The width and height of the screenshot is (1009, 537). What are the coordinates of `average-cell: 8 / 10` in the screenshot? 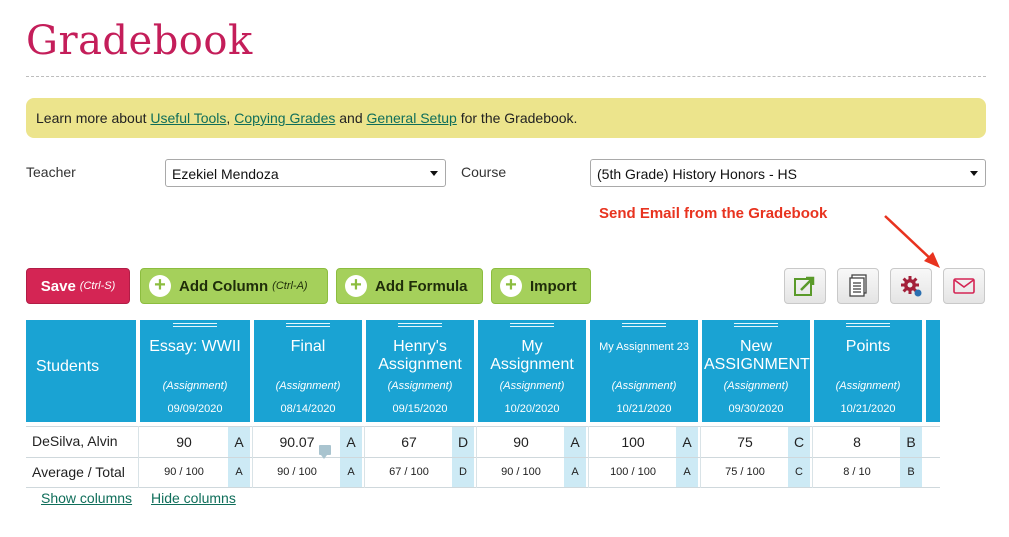 It's located at (857, 472).